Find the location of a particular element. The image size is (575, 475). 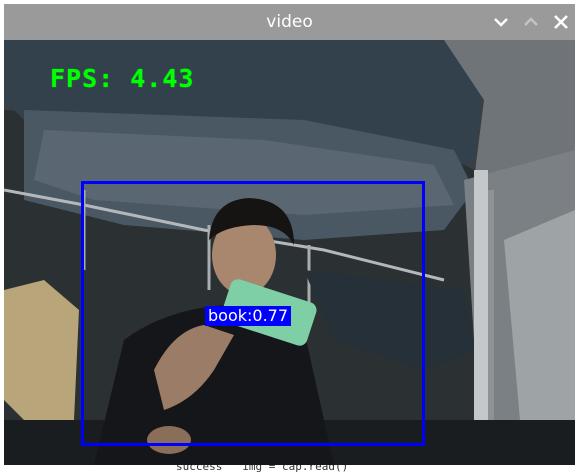

chevron-down-icon is located at coordinates (501, 22).